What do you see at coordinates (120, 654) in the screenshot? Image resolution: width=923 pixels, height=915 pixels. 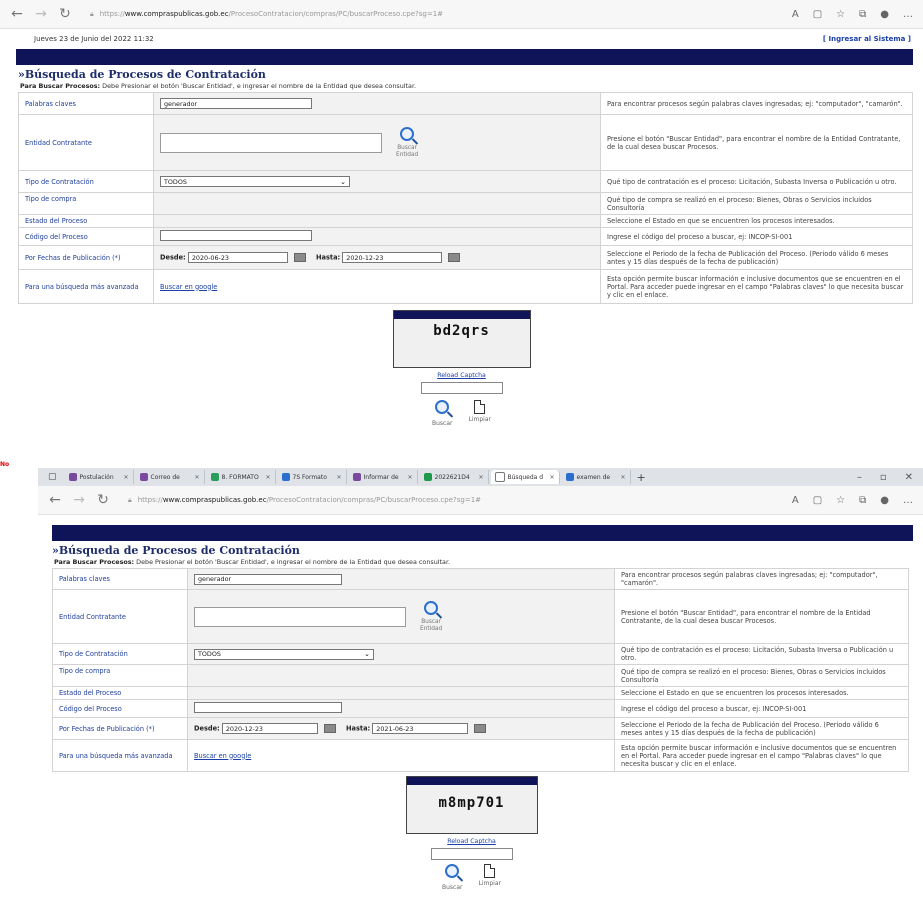 I see `contract-type-label: Tipo de Contratación` at bounding box center [120, 654].